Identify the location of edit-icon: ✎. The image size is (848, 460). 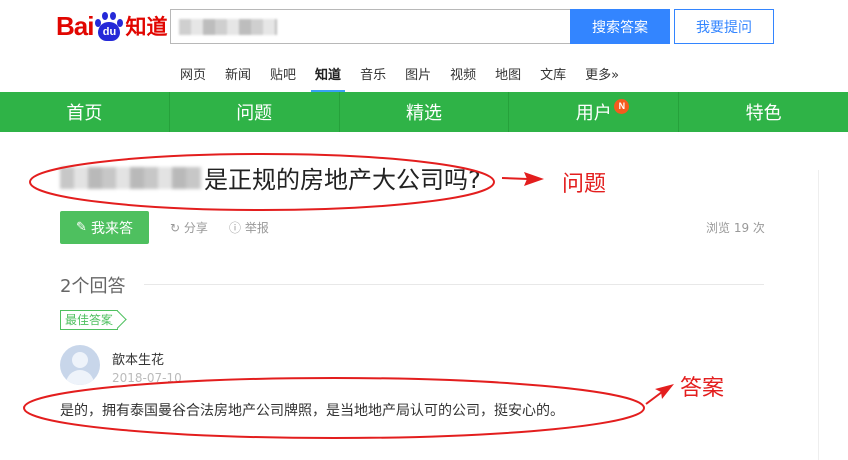
(81, 227).